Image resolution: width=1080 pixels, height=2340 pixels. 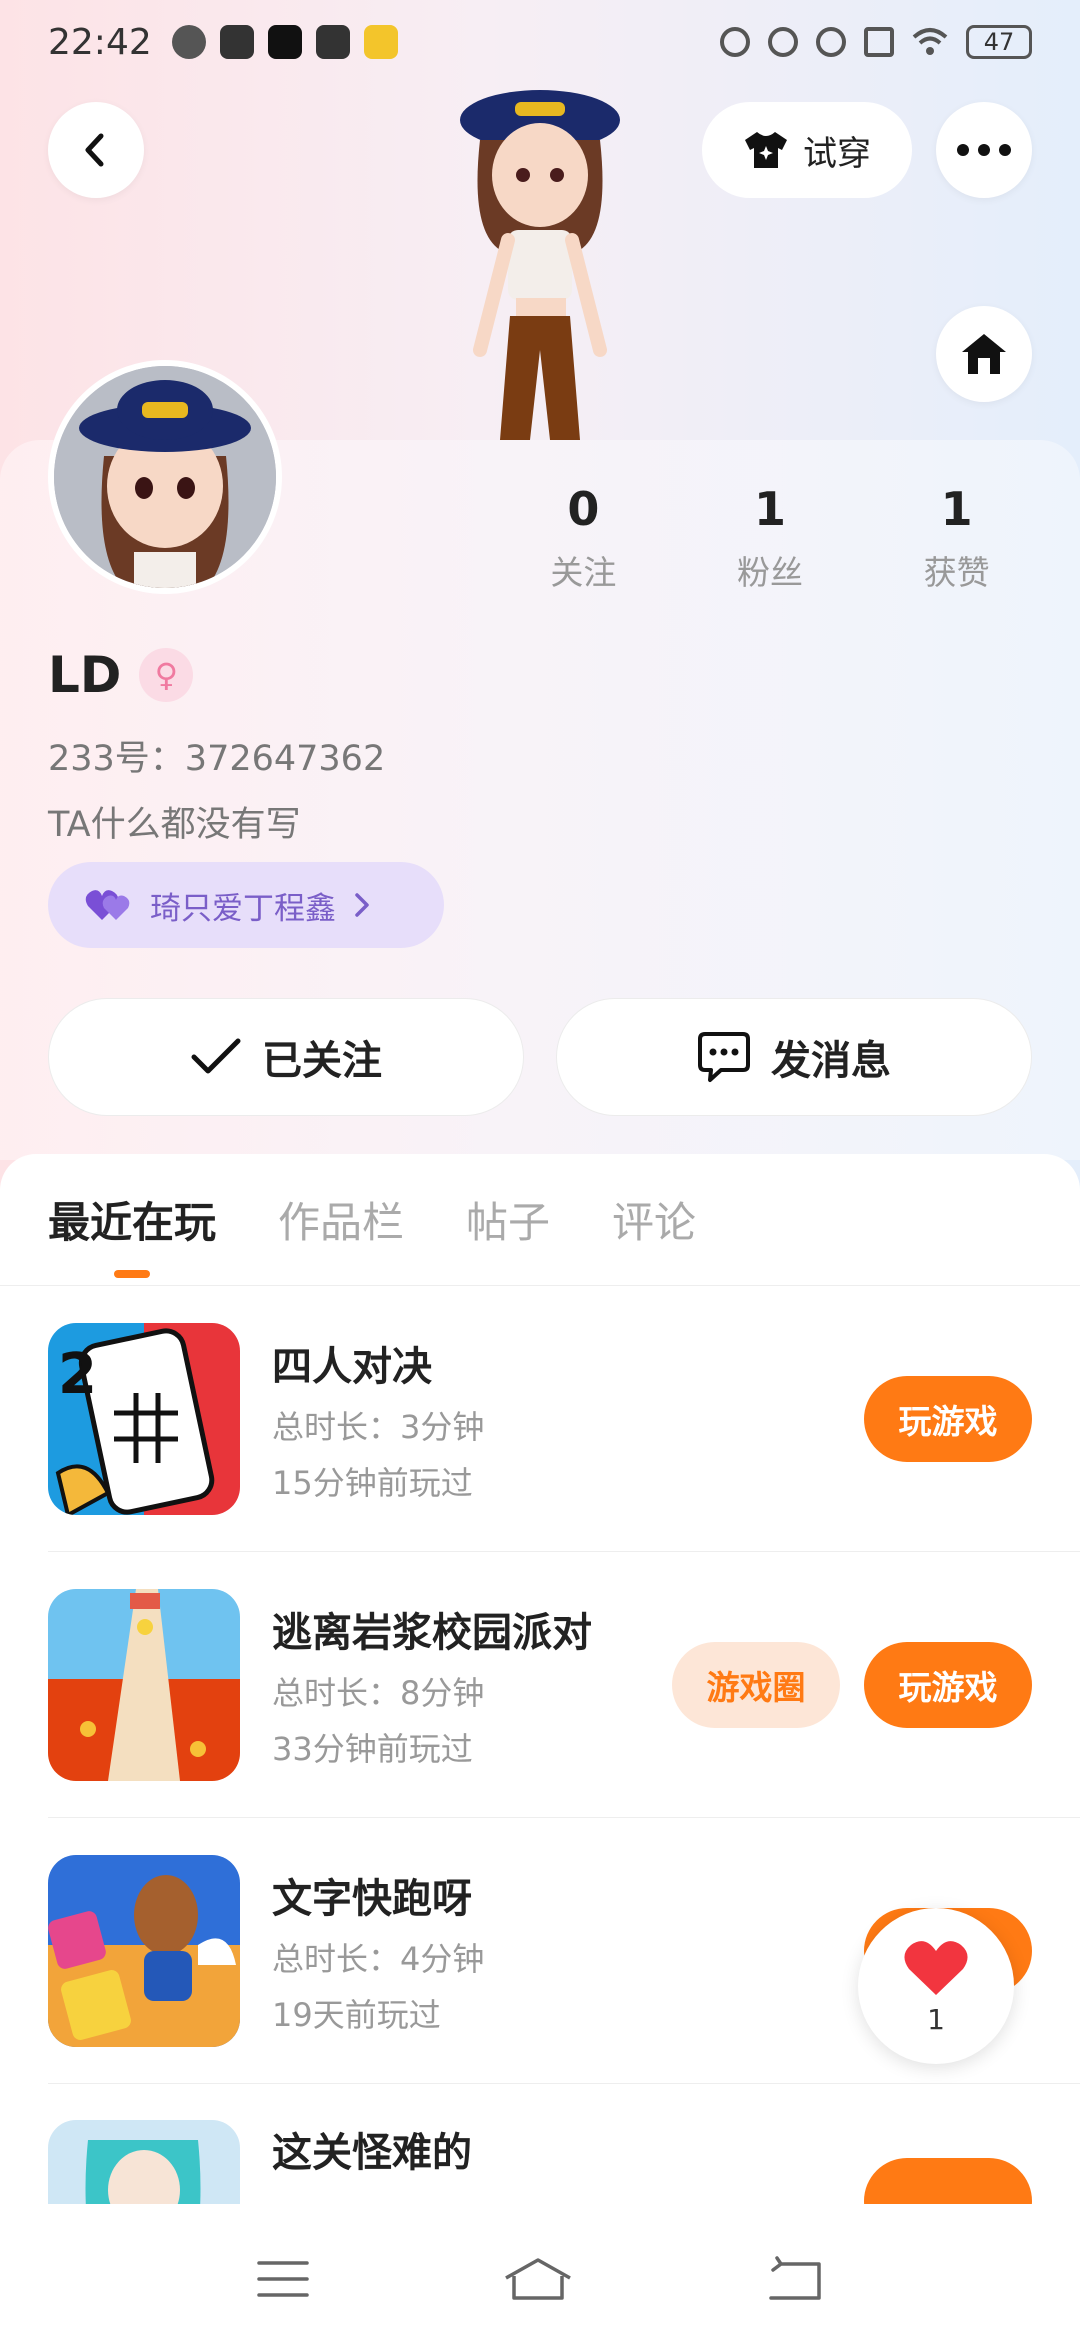 I want to click on status-bar: 22:42 47, so click(x=540, y=42).